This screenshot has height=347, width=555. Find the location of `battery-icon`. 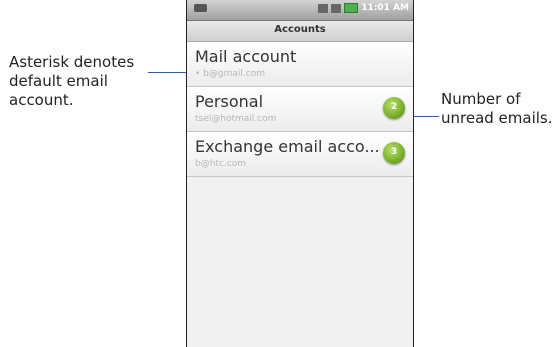

battery-icon is located at coordinates (351, 8).